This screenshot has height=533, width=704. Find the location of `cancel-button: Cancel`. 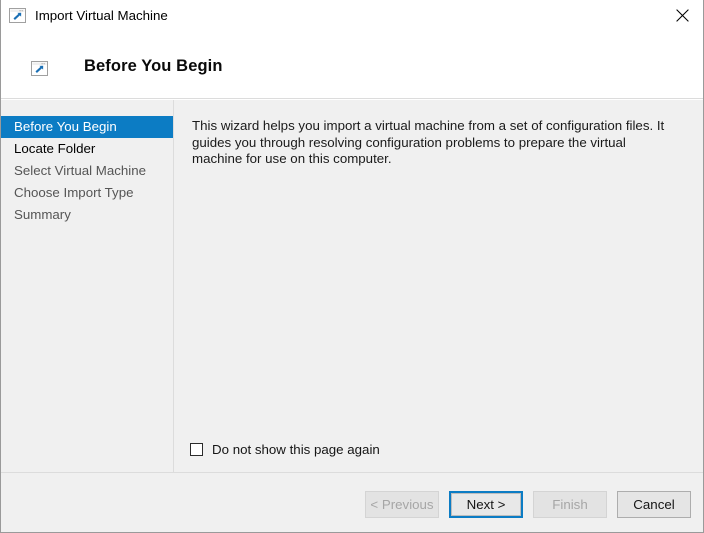

cancel-button: Cancel is located at coordinates (654, 504).